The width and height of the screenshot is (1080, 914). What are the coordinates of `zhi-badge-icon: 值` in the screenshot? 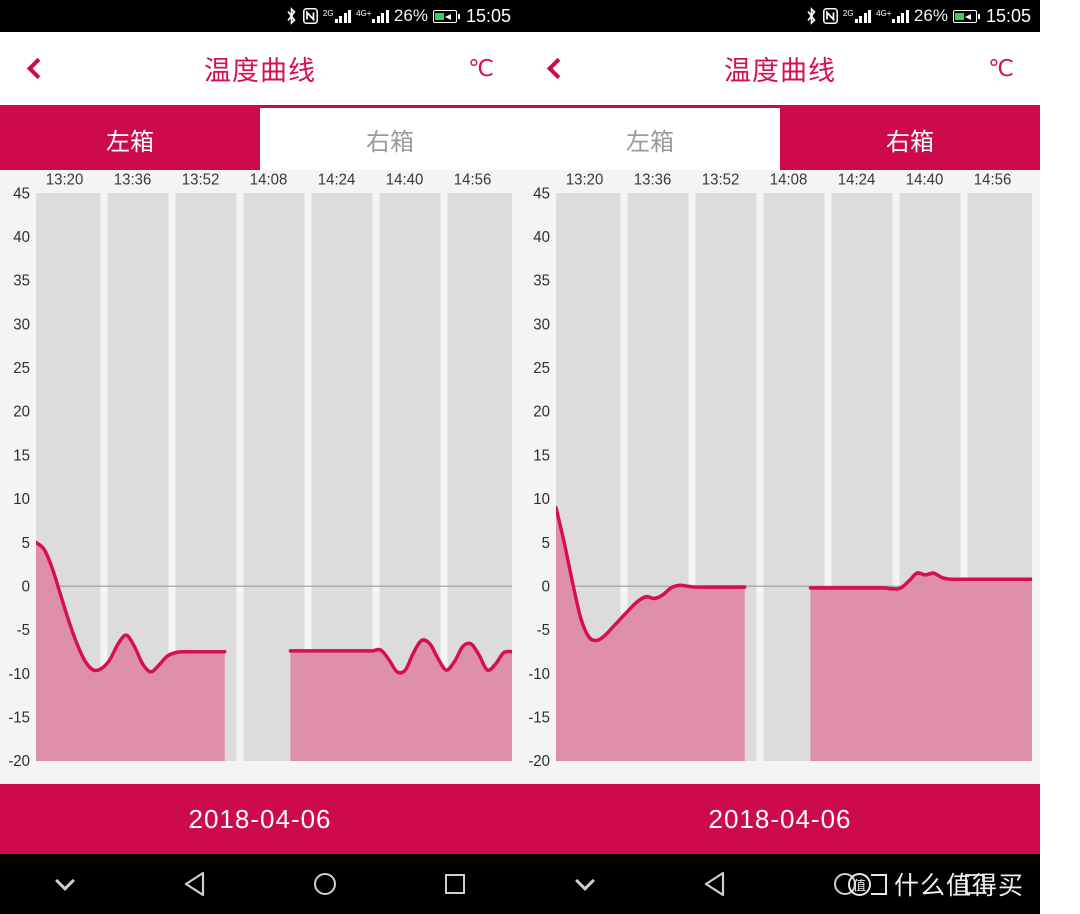 It's located at (859, 884).